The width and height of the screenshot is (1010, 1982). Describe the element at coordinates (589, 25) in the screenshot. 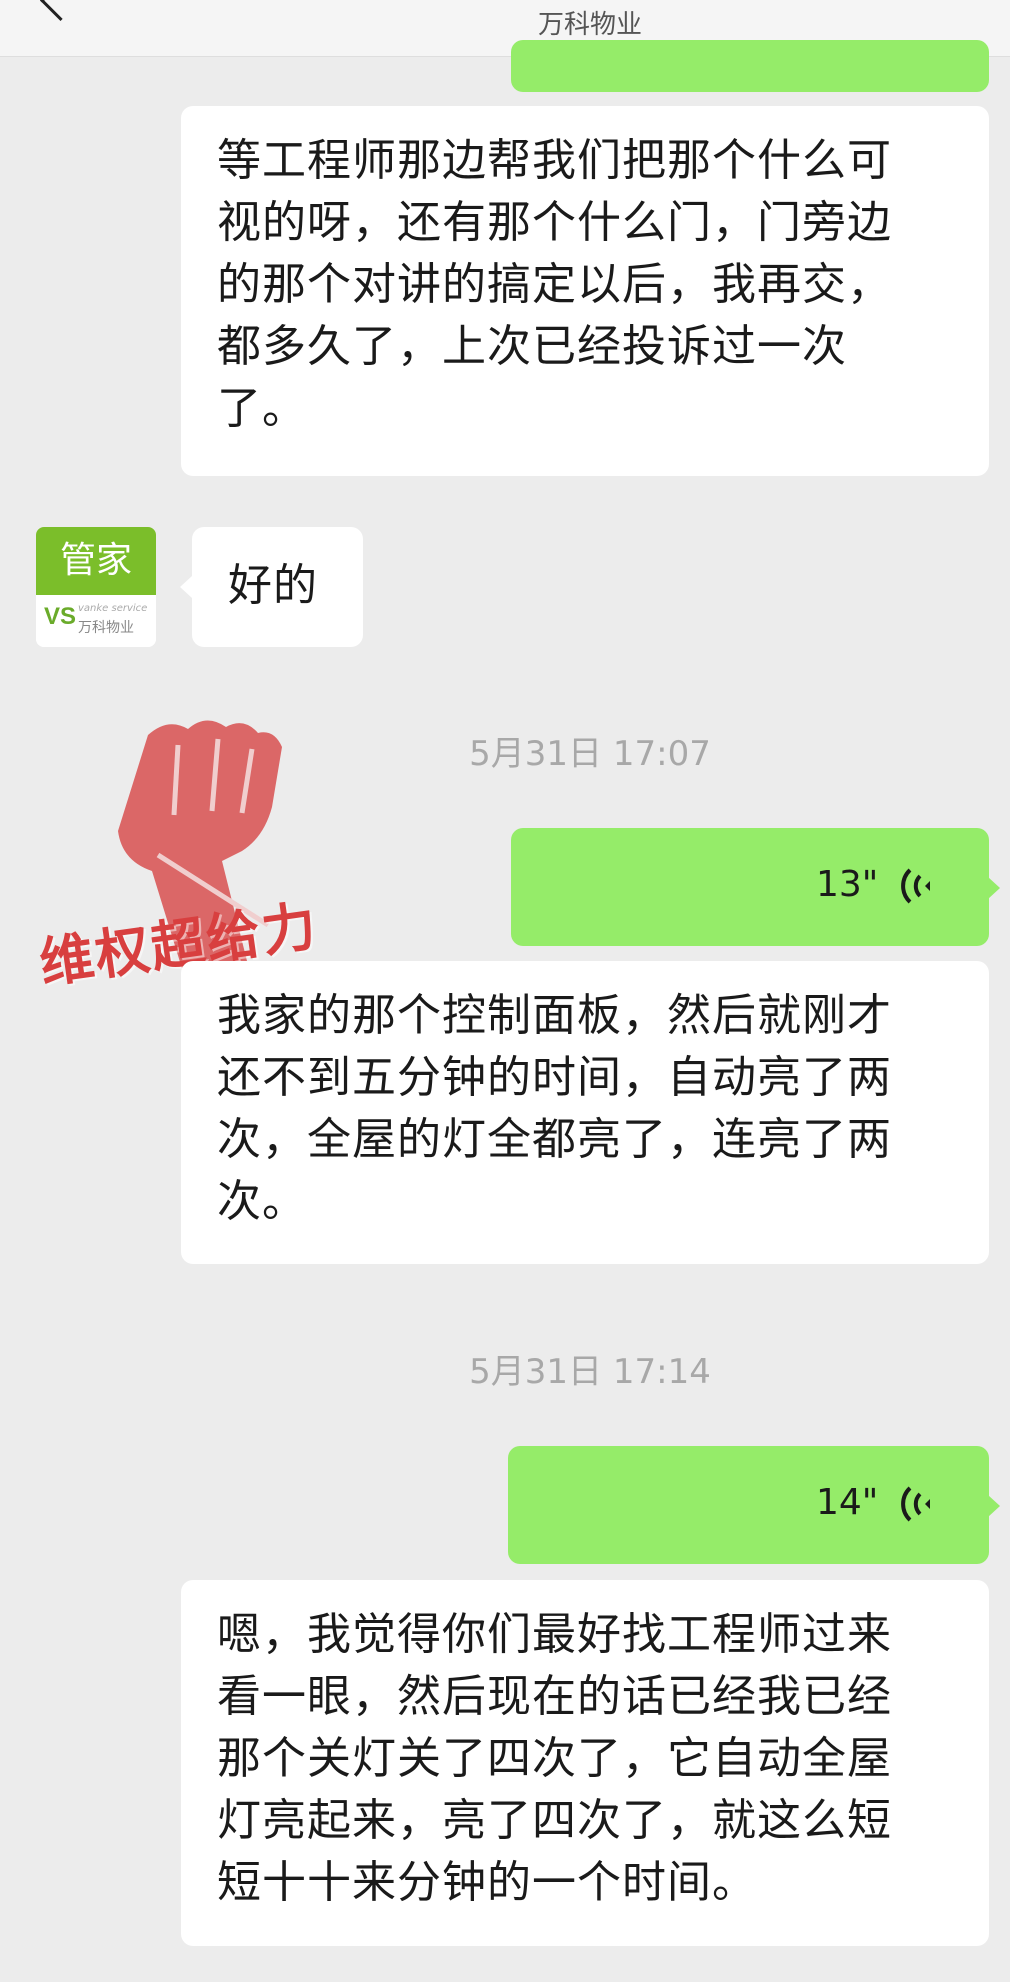

I see `chat-title: 万科物业` at that location.